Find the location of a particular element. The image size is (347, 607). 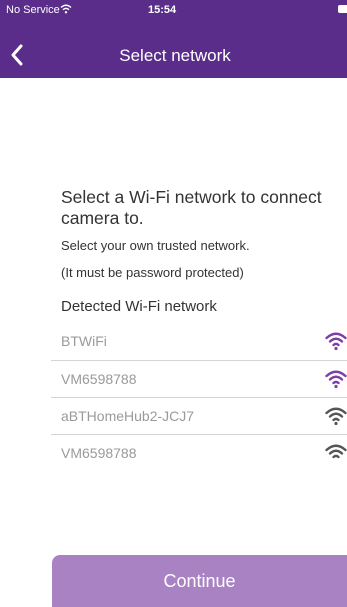

status-time: 15:54 is located at coordinates (162, 10).